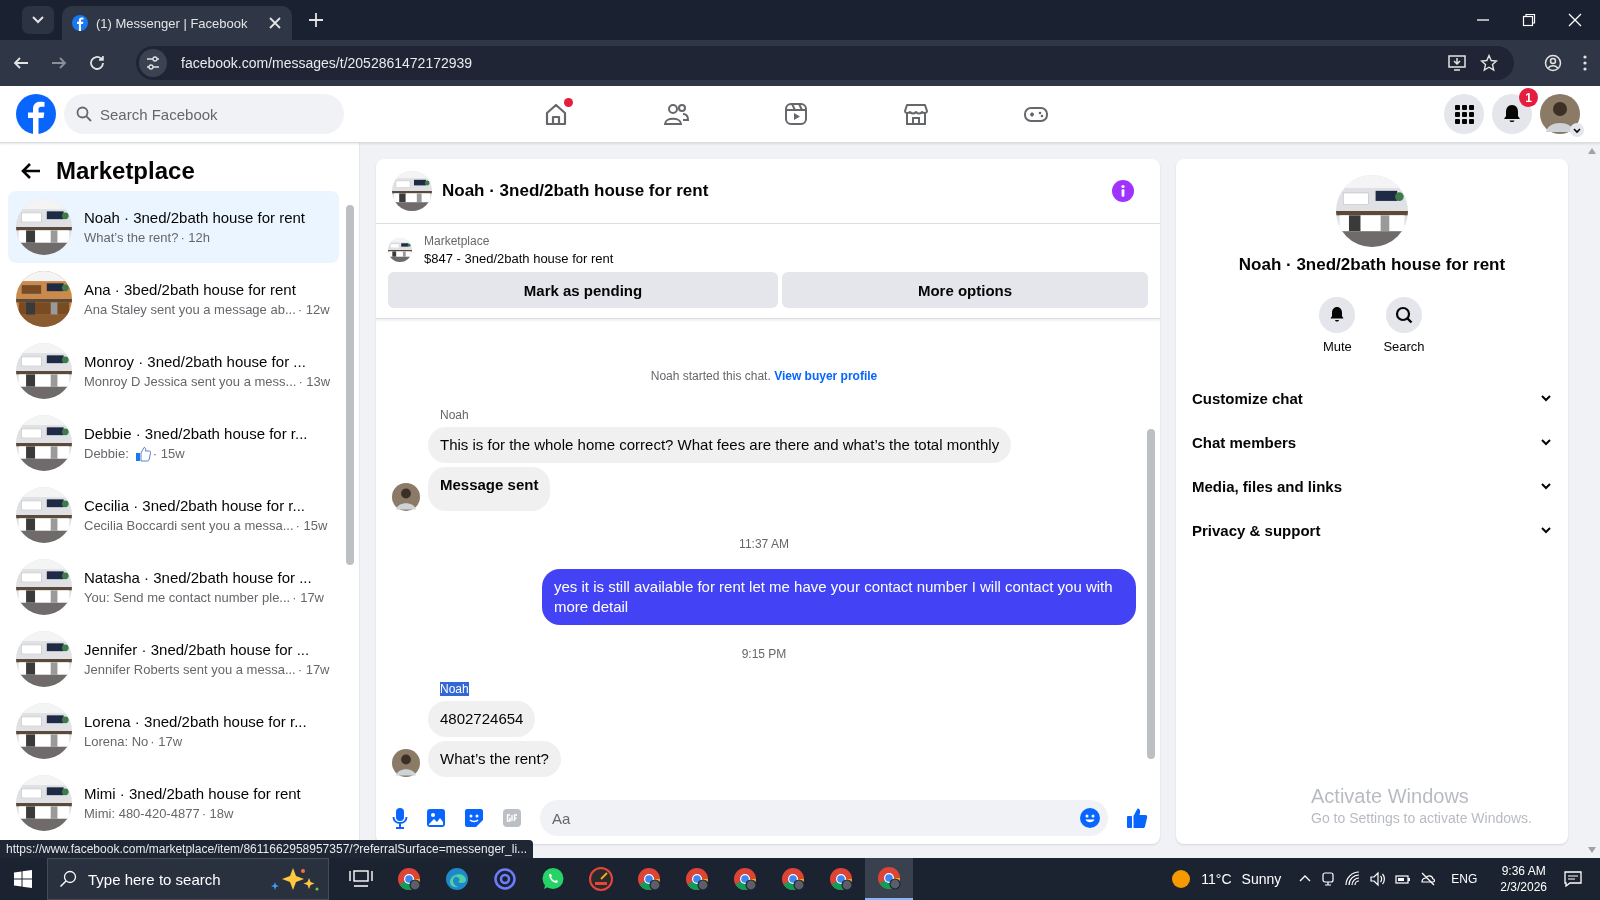 Image resolution: width=1600 pixels, height=900 pixels. What do you see at coordinates (1090, 818) in the screenshot?
I see `emoji-icon` at bounding box center [1090, 818].